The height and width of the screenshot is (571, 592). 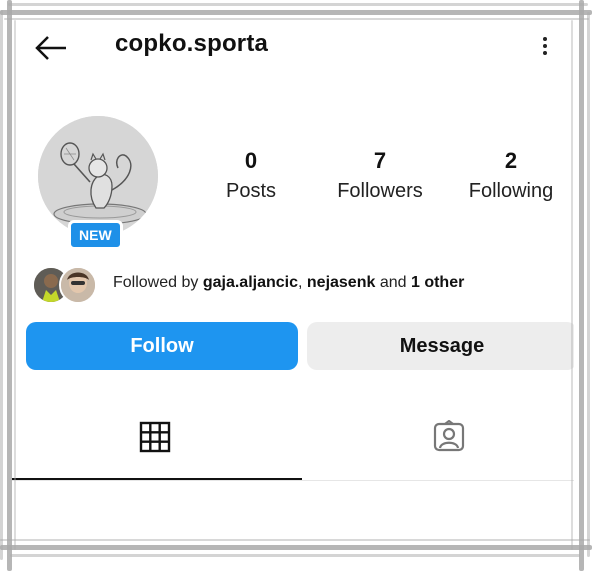 I want to click on profile-username: copko.sporta, so click(x=192, y=43).